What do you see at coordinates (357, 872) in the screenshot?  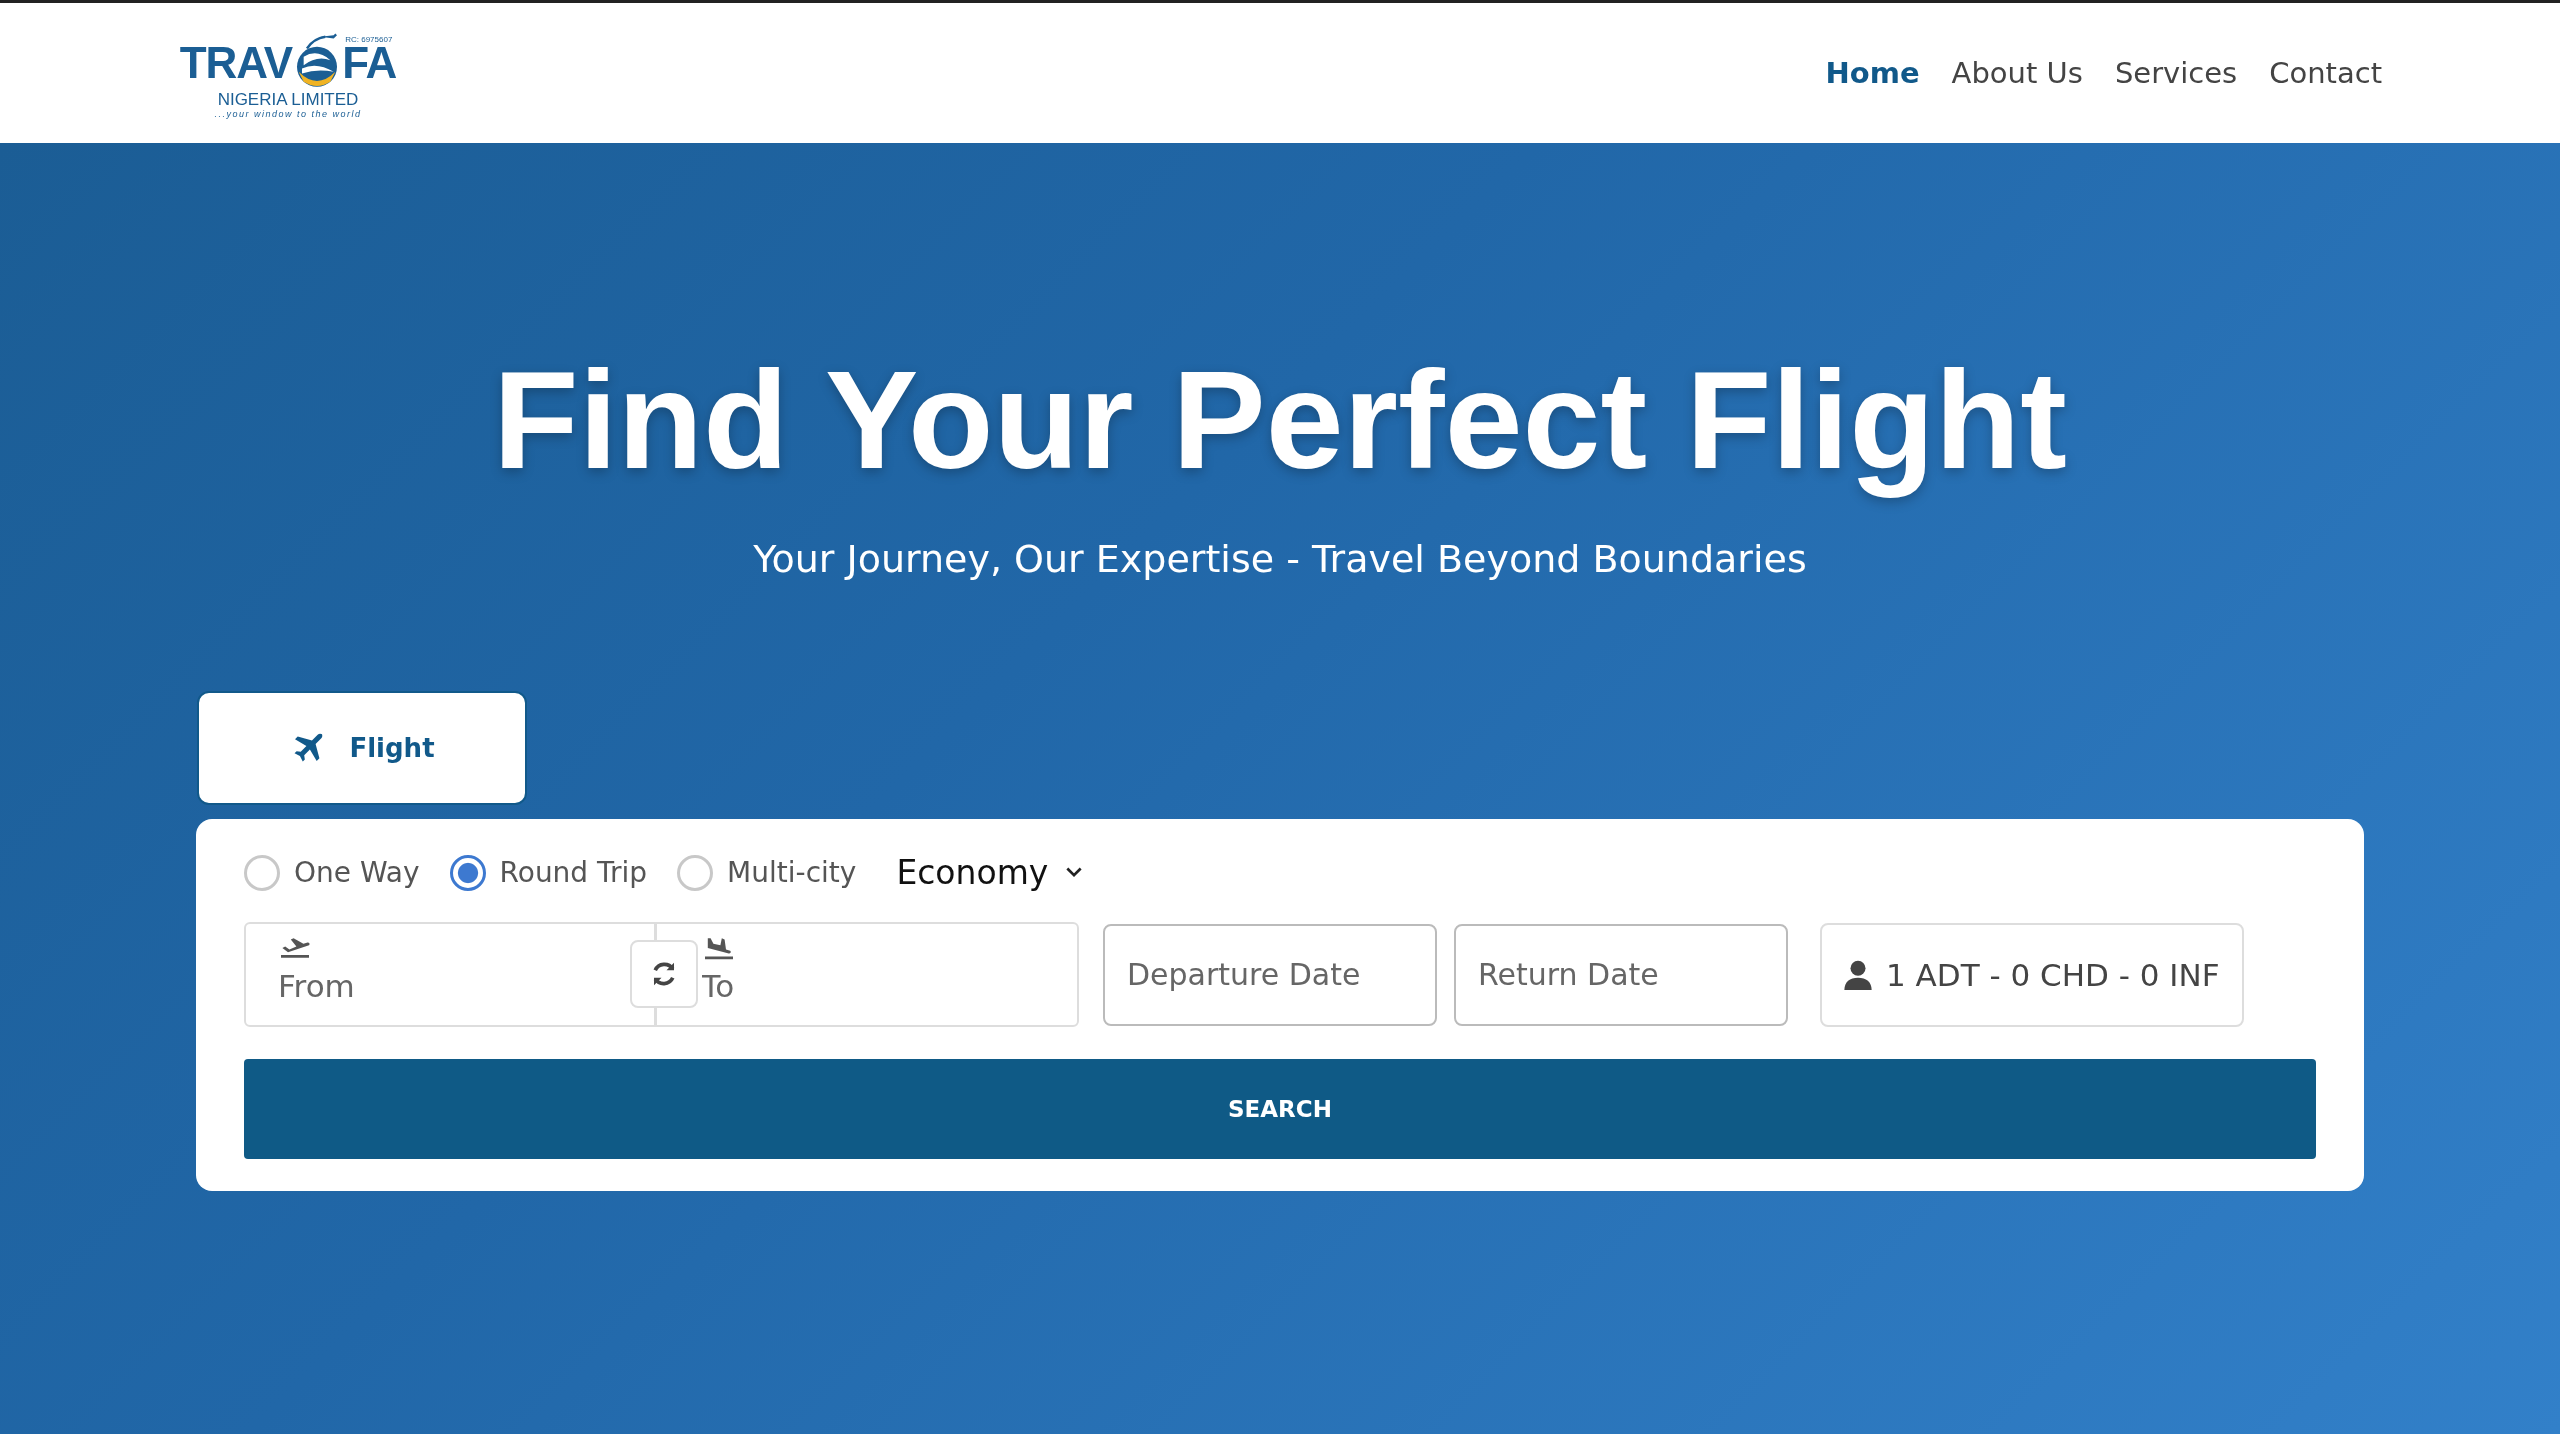 I see `radio-label: One Way` at bounding box center [357, 872].